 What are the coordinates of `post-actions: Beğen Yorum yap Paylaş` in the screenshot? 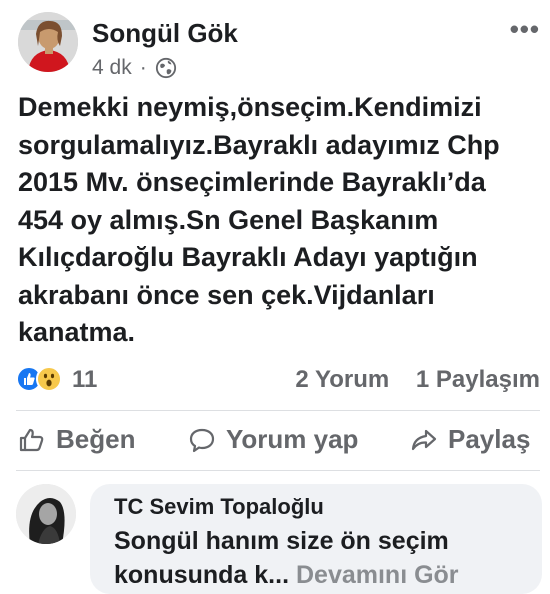 It's located at (278, 442).